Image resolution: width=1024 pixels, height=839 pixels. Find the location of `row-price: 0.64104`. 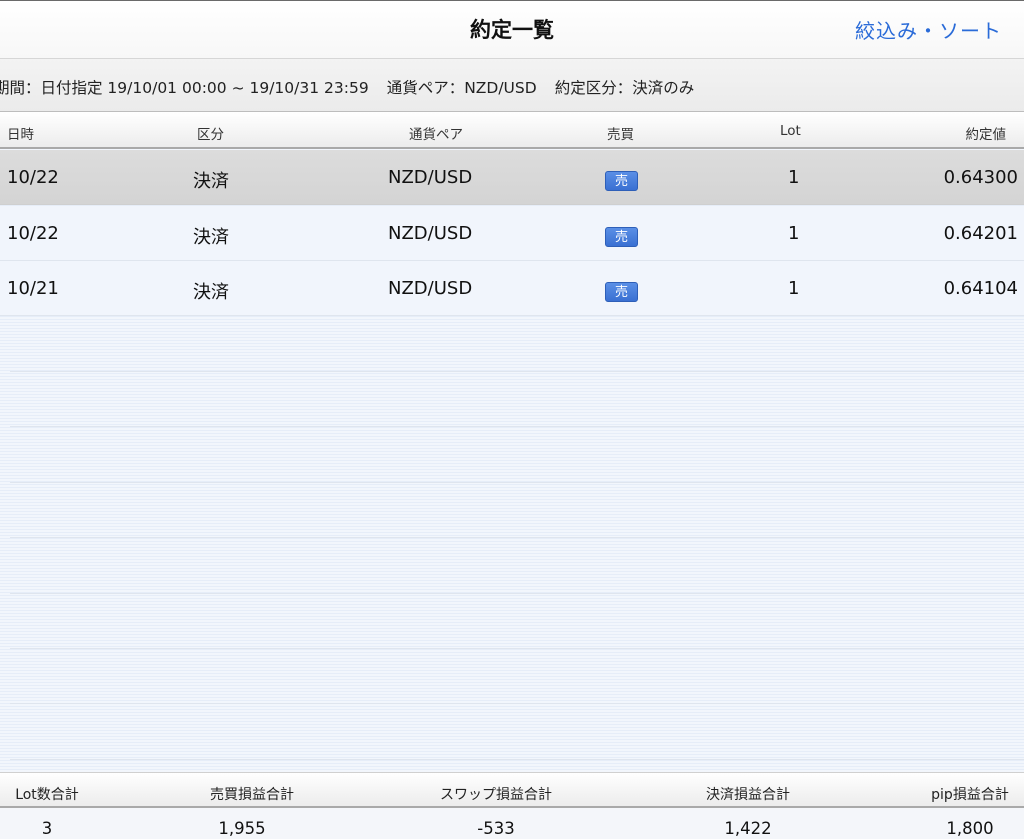

row-price: 0.64104 is located at coordinates (980, 288).